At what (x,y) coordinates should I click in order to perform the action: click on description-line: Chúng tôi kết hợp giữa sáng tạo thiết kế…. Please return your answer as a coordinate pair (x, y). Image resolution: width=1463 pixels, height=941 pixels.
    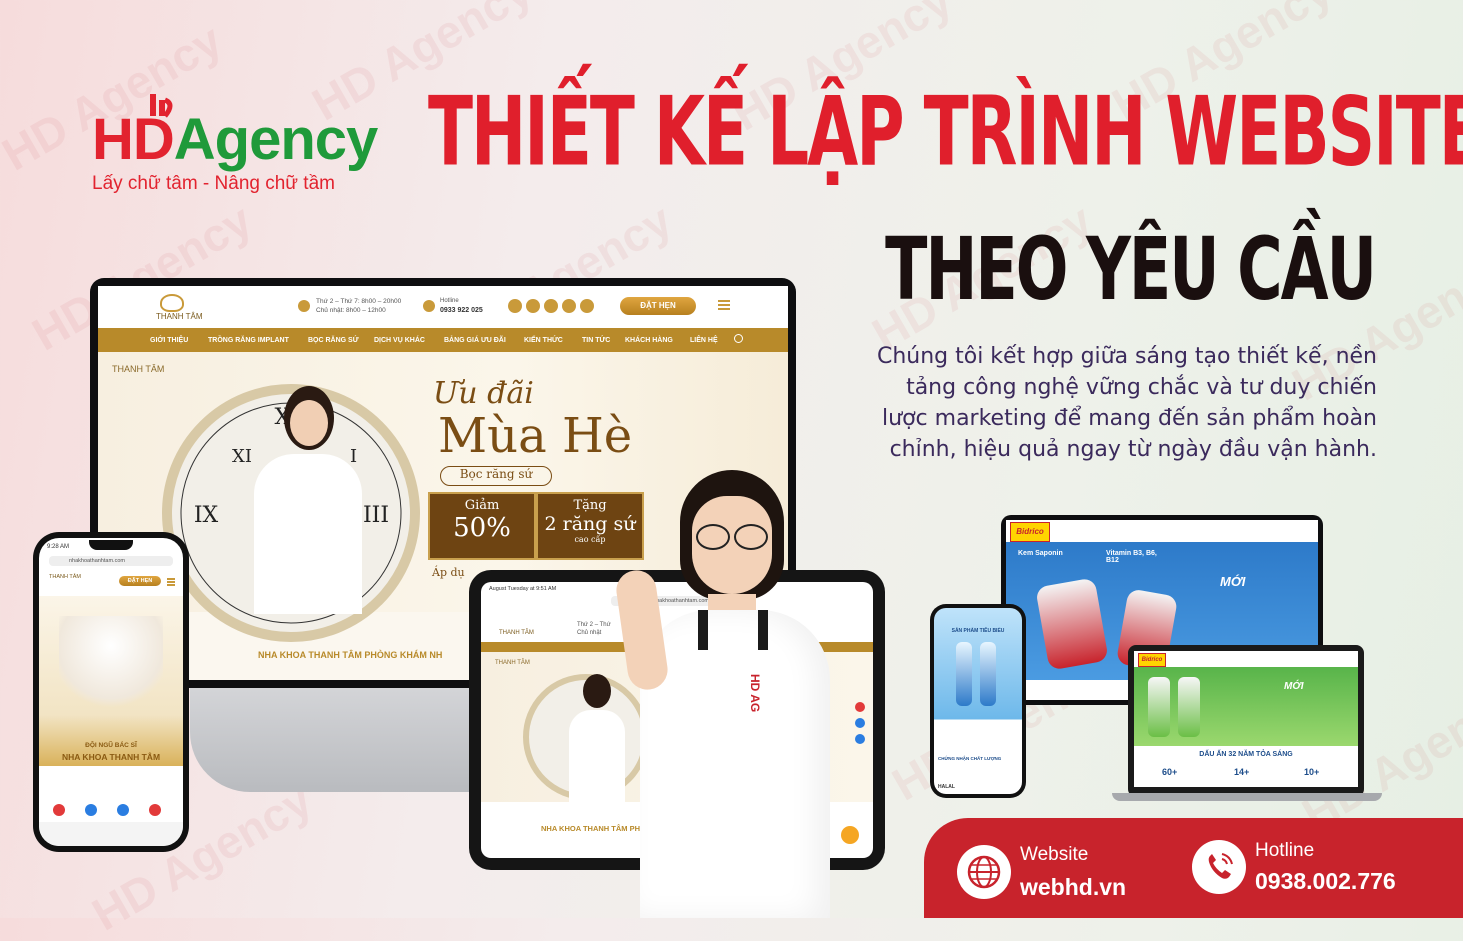
    Looking at the image, I should click on (1126, 356).